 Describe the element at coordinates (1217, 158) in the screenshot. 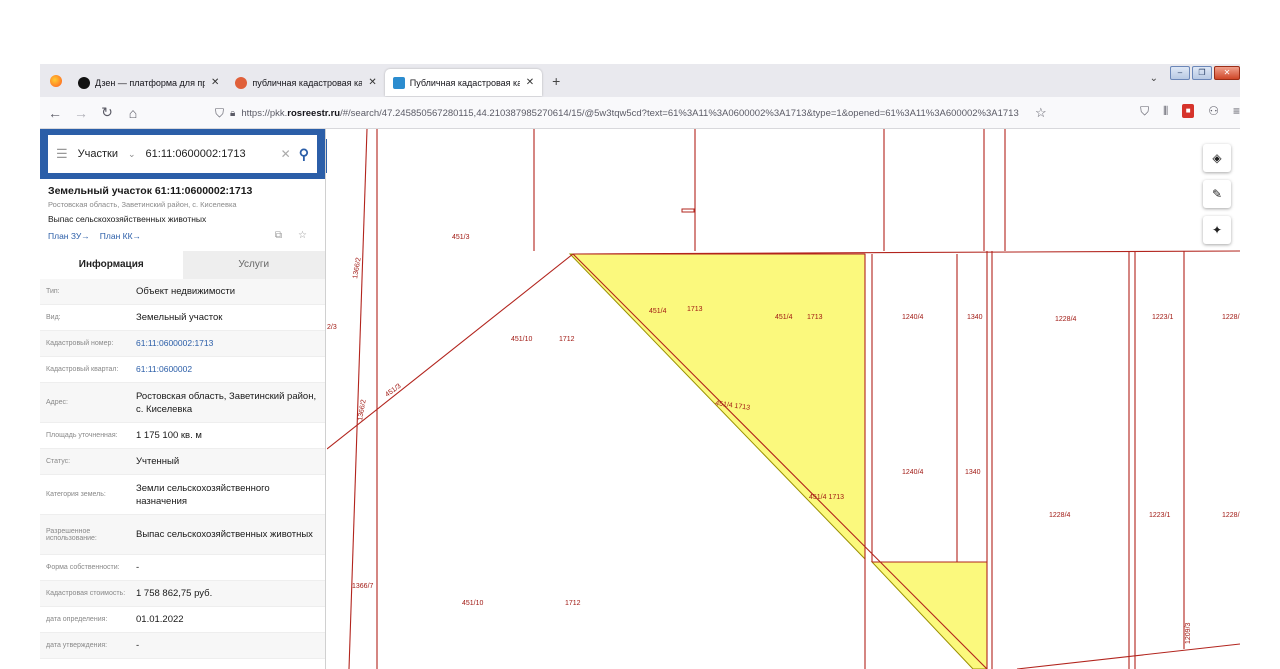

I see `layers-button: ◈` at that location.